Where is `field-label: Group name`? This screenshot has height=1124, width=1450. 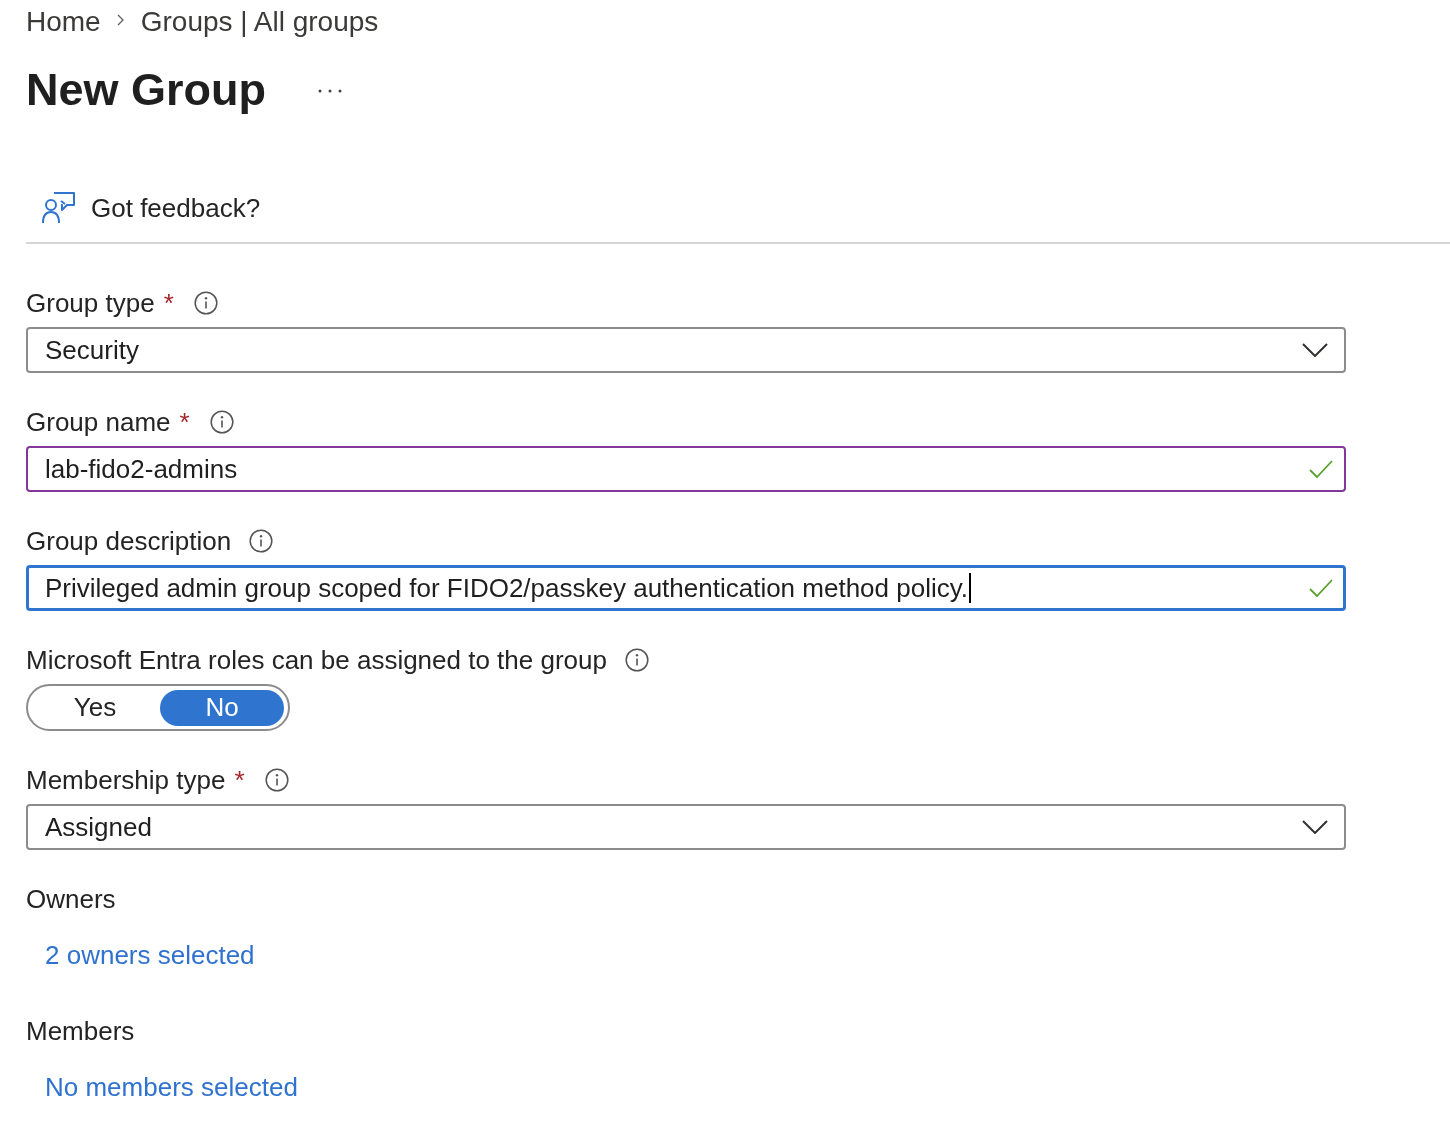
field-label: Group name is located at coordinates (98, 422).